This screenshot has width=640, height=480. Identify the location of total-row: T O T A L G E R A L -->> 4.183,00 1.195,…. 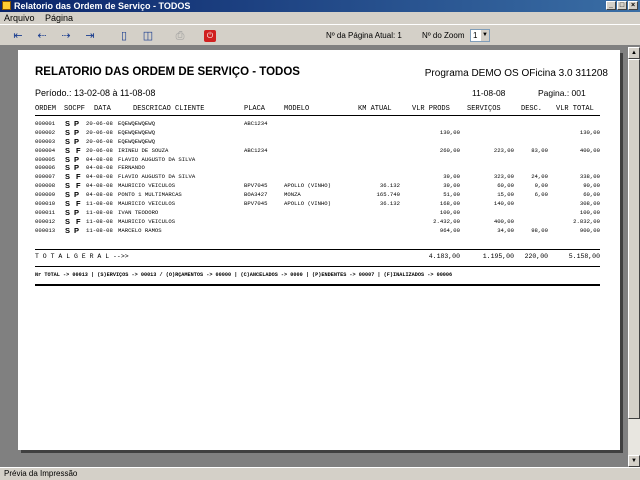
(319, 258).